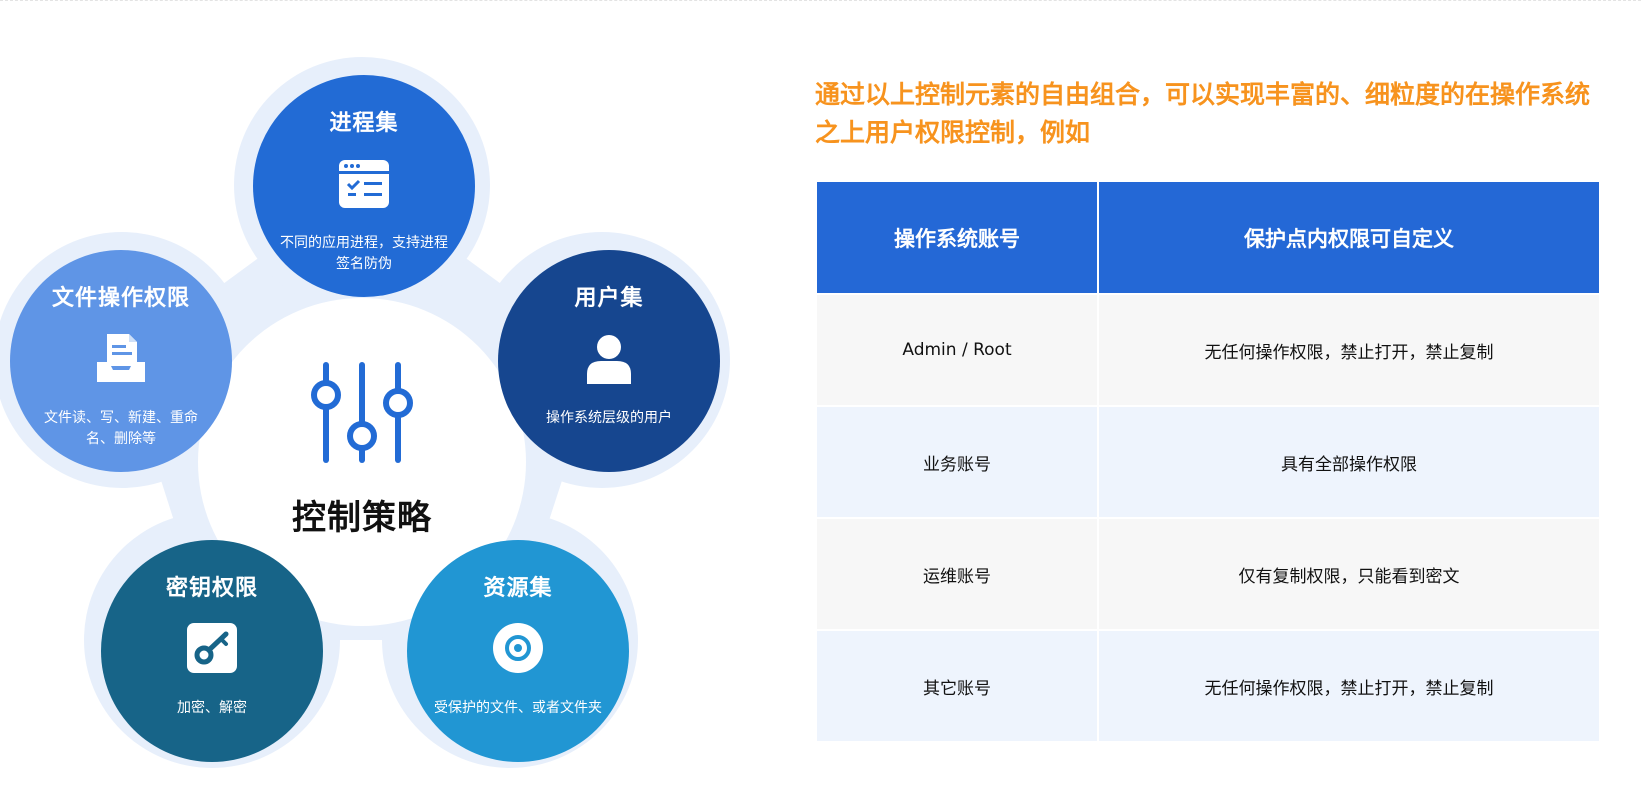  Describe the element at coordinates (957, 686) in the screenshot. I see `account-cell: 其它账号` at that location.